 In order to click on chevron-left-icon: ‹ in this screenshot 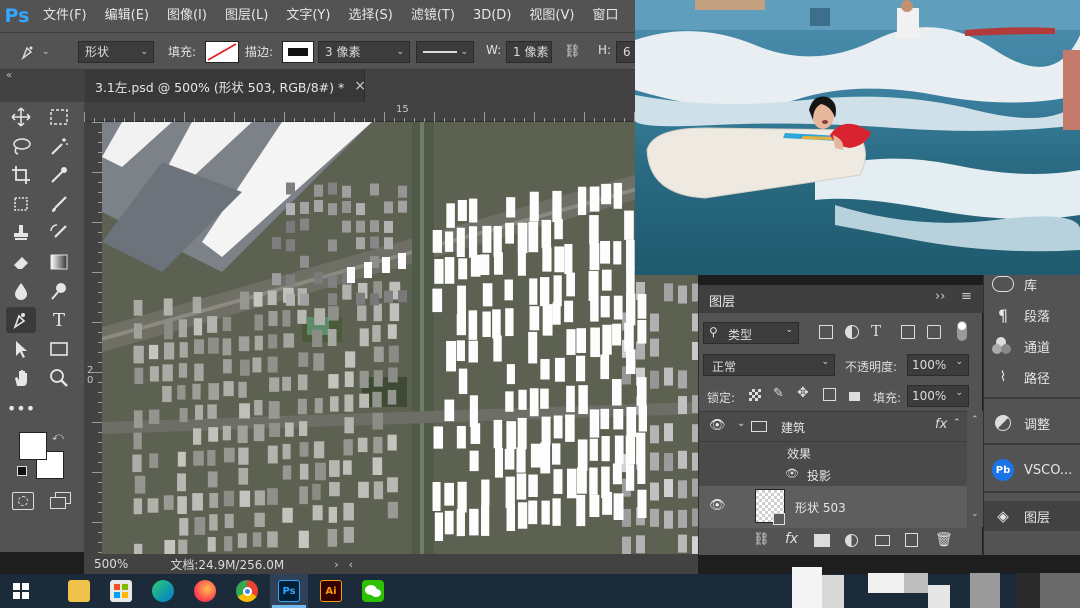, I will do `click(351, 564)`.